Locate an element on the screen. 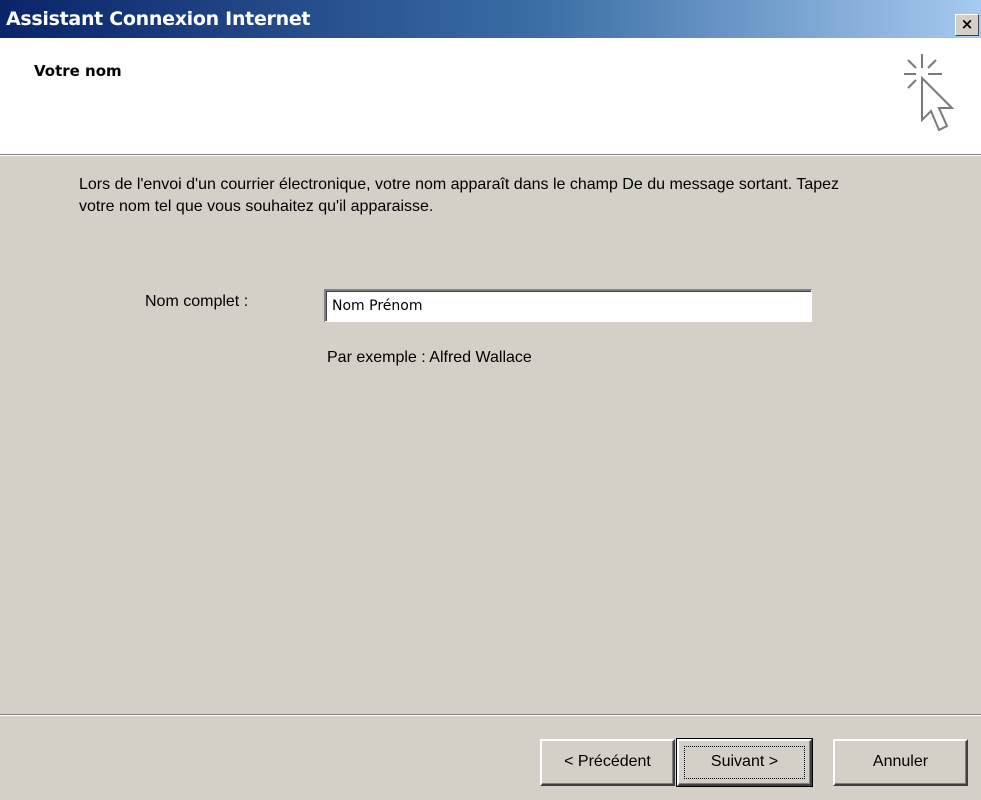 The height and width of the screenshot is (800, 981). close-button: × is located at coordinates (967, 25).